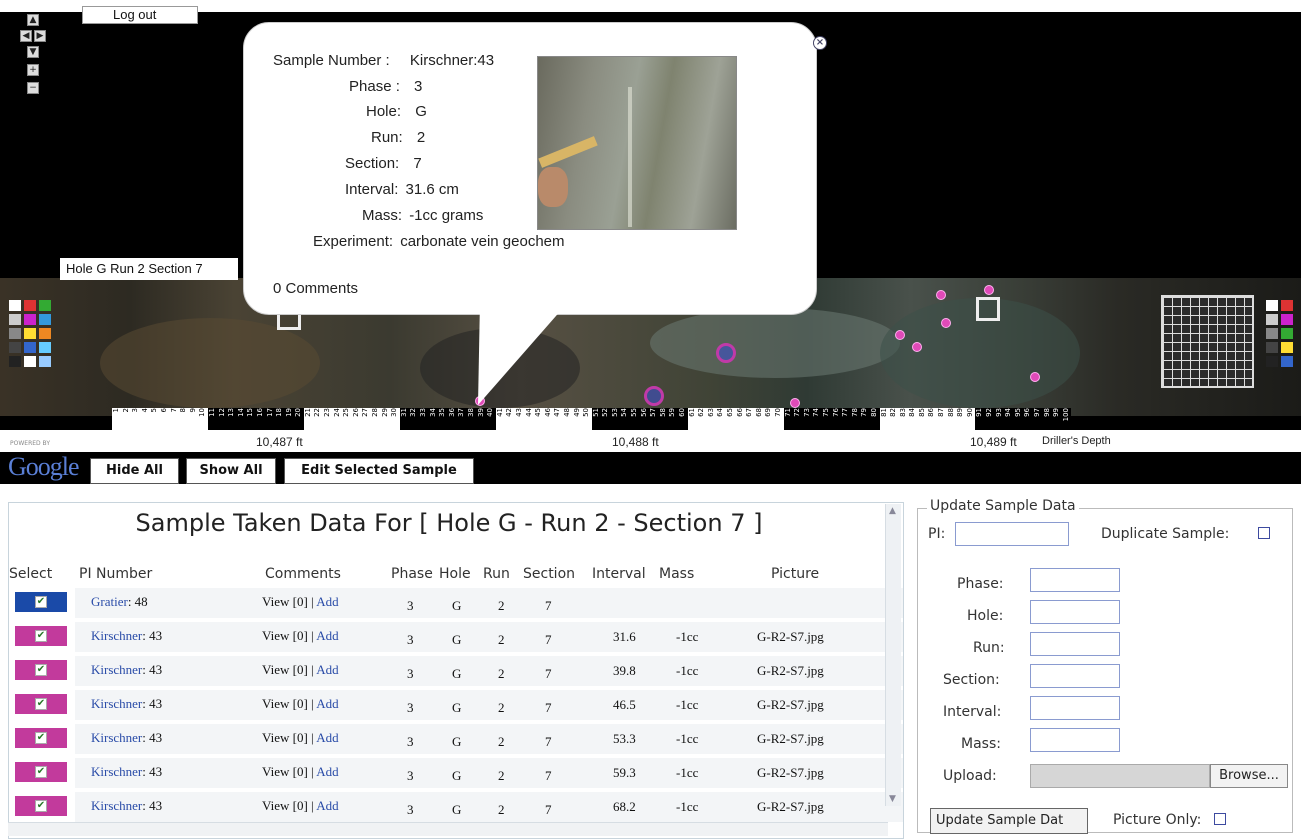 The image size is (1301, 839). I want to click on interval-input, so click(1075, 708).